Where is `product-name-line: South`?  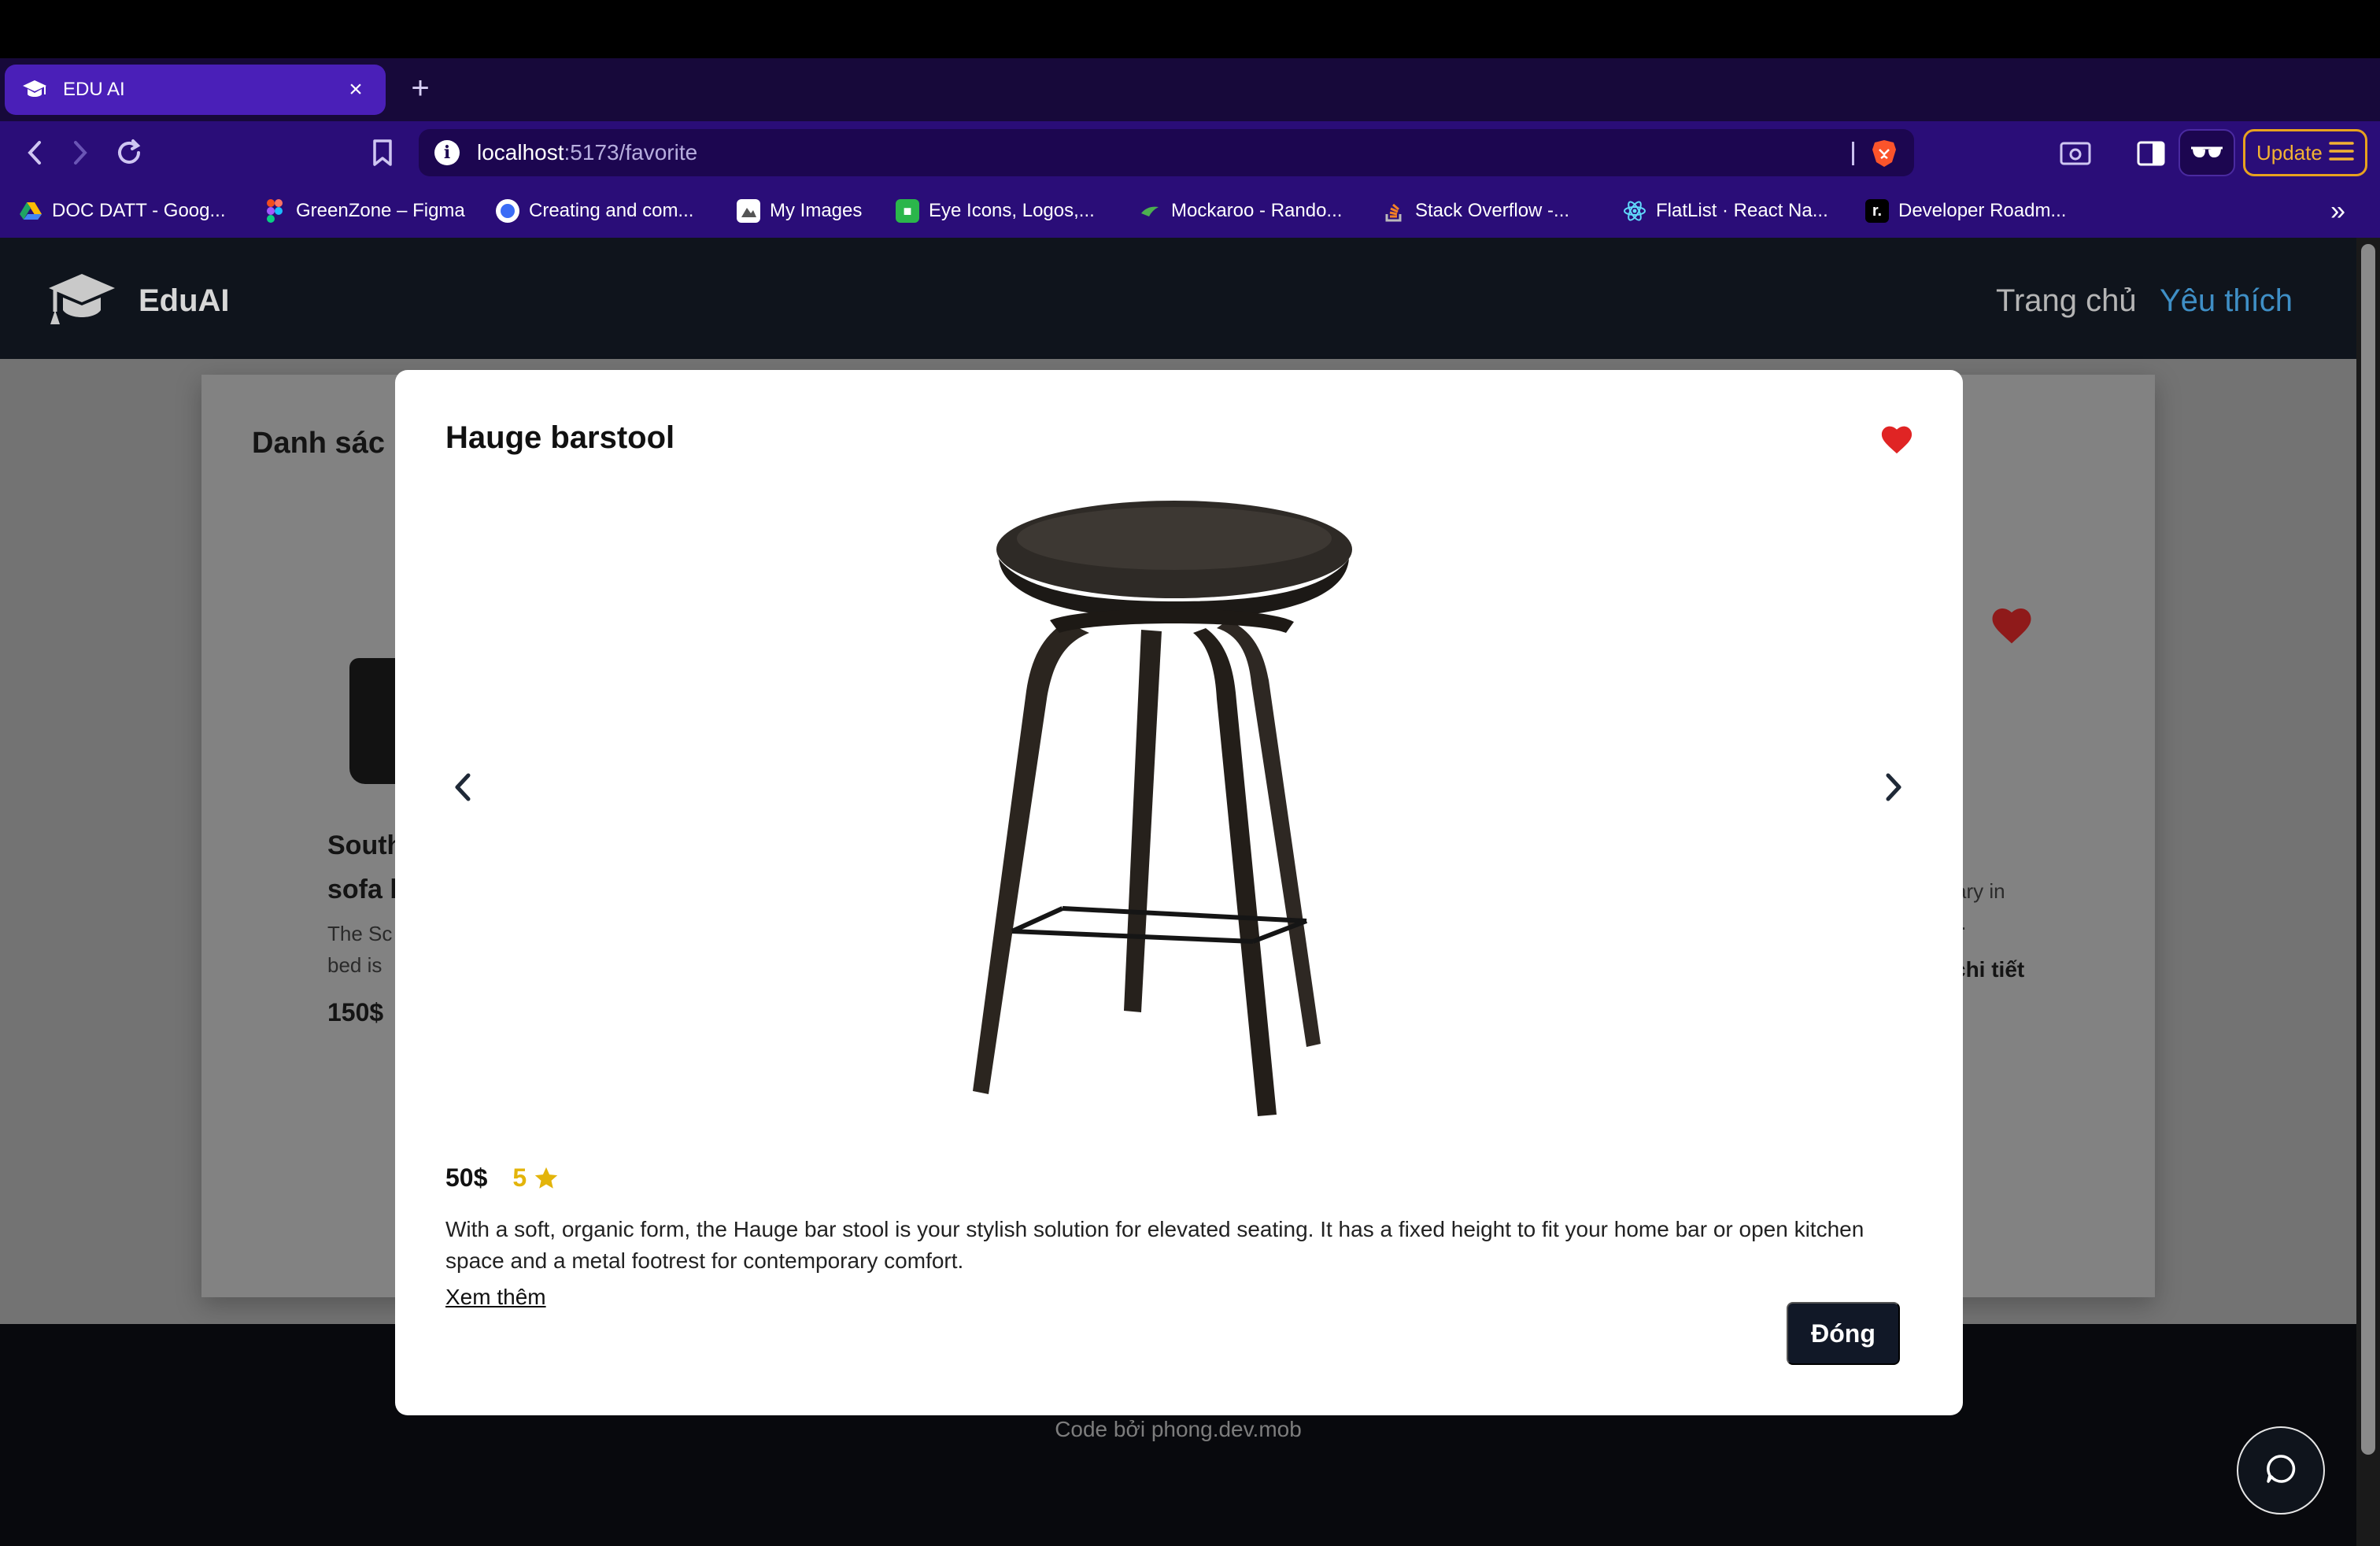 product-name-line: South is located at coordinates (365, 845).